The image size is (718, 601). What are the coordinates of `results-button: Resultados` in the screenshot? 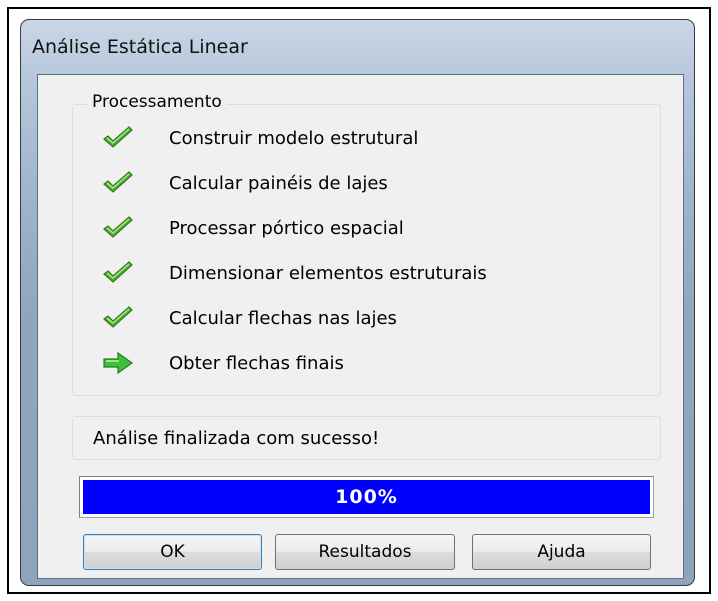 It's located at (365, 552).